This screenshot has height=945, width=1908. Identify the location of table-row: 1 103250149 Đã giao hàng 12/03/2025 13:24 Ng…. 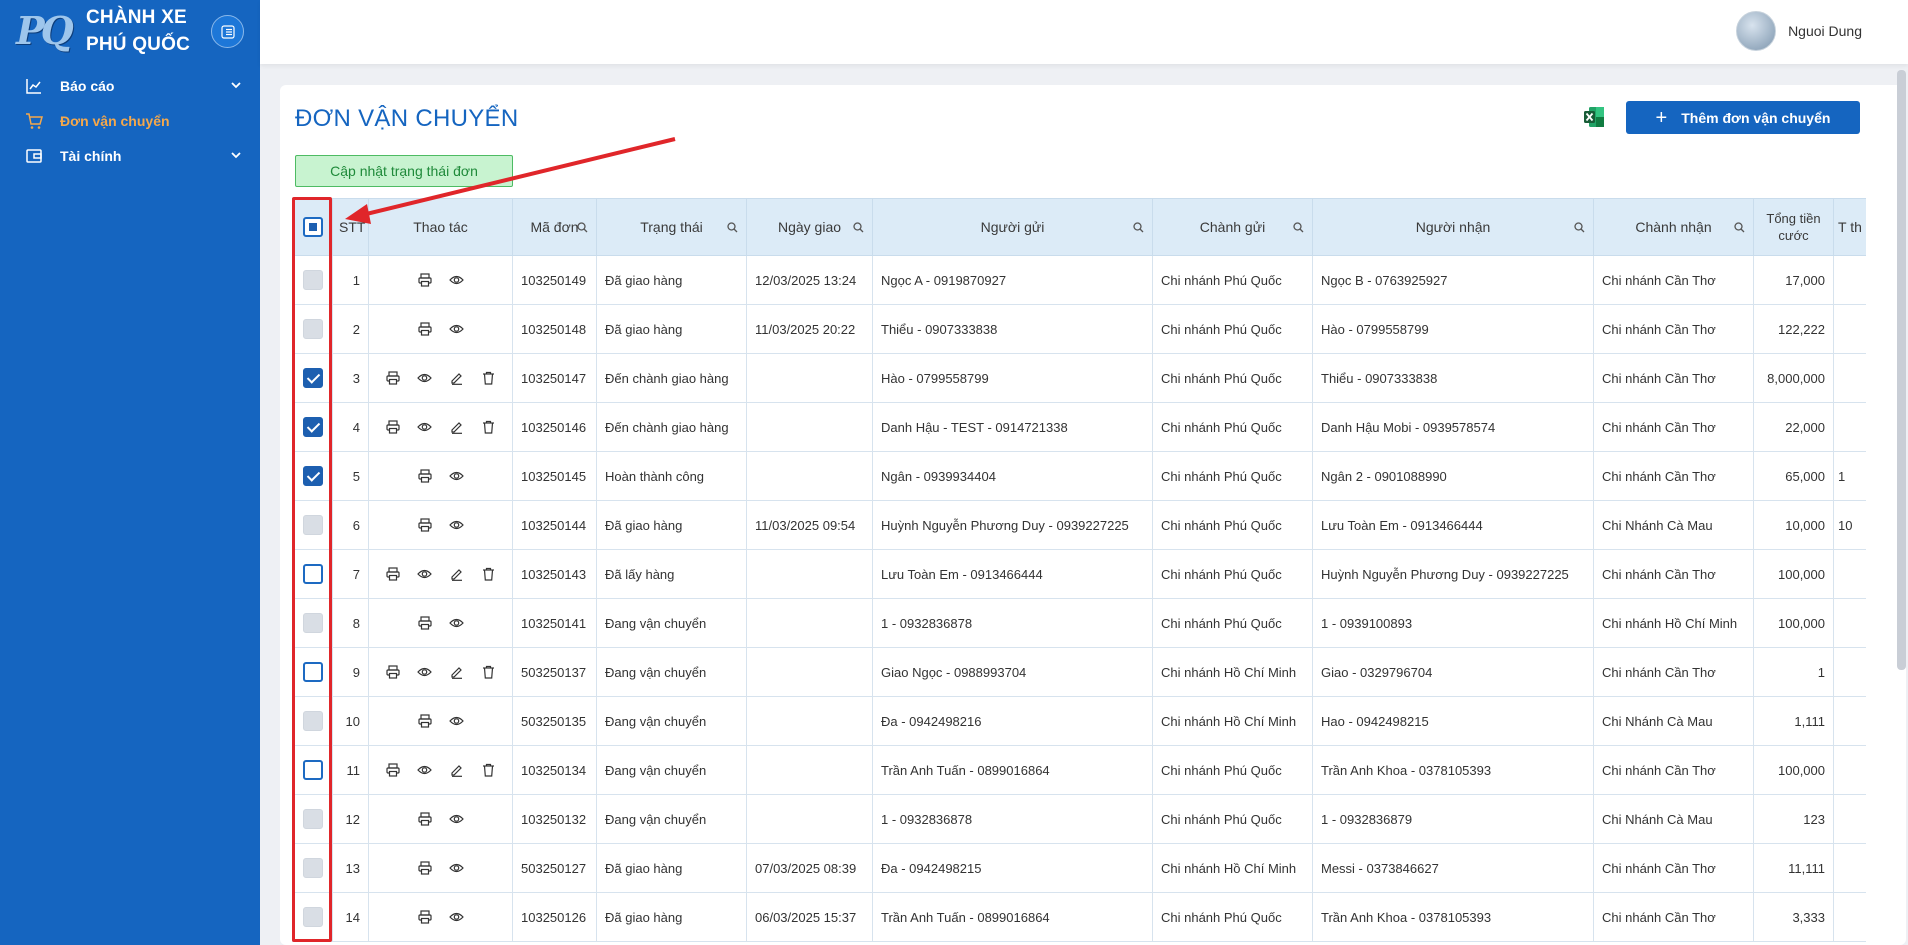
(1079, 280).